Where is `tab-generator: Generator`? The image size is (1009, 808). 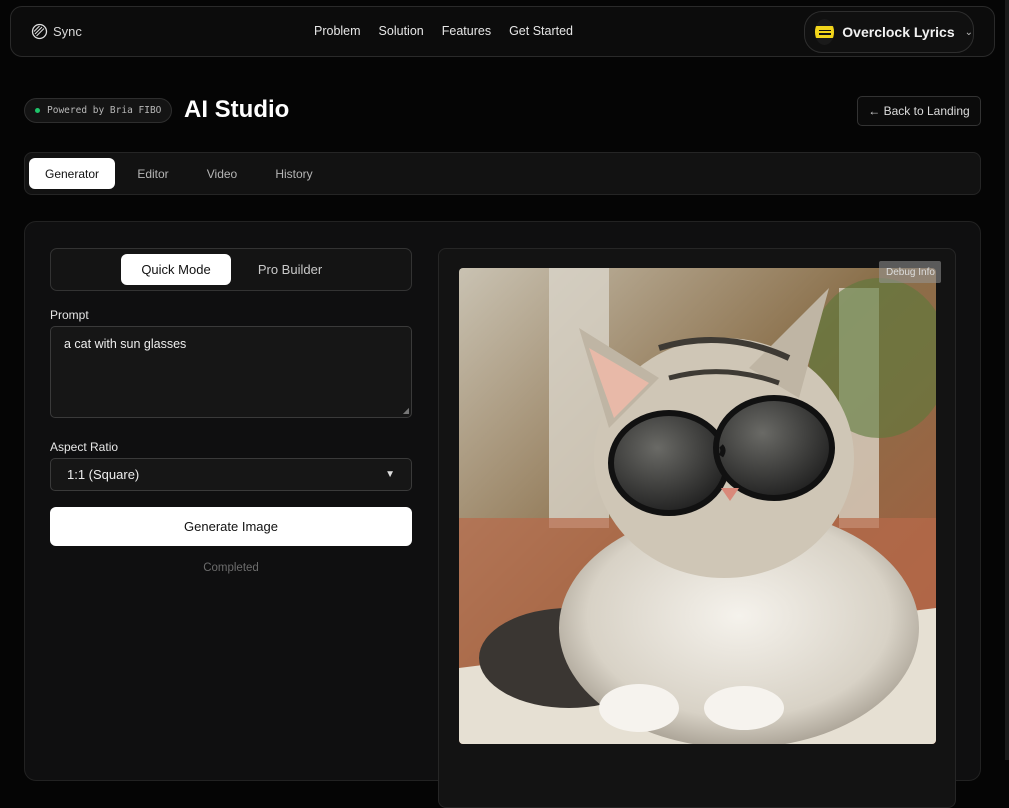
tab-generator: Generator is located at coordinates (72, 173).